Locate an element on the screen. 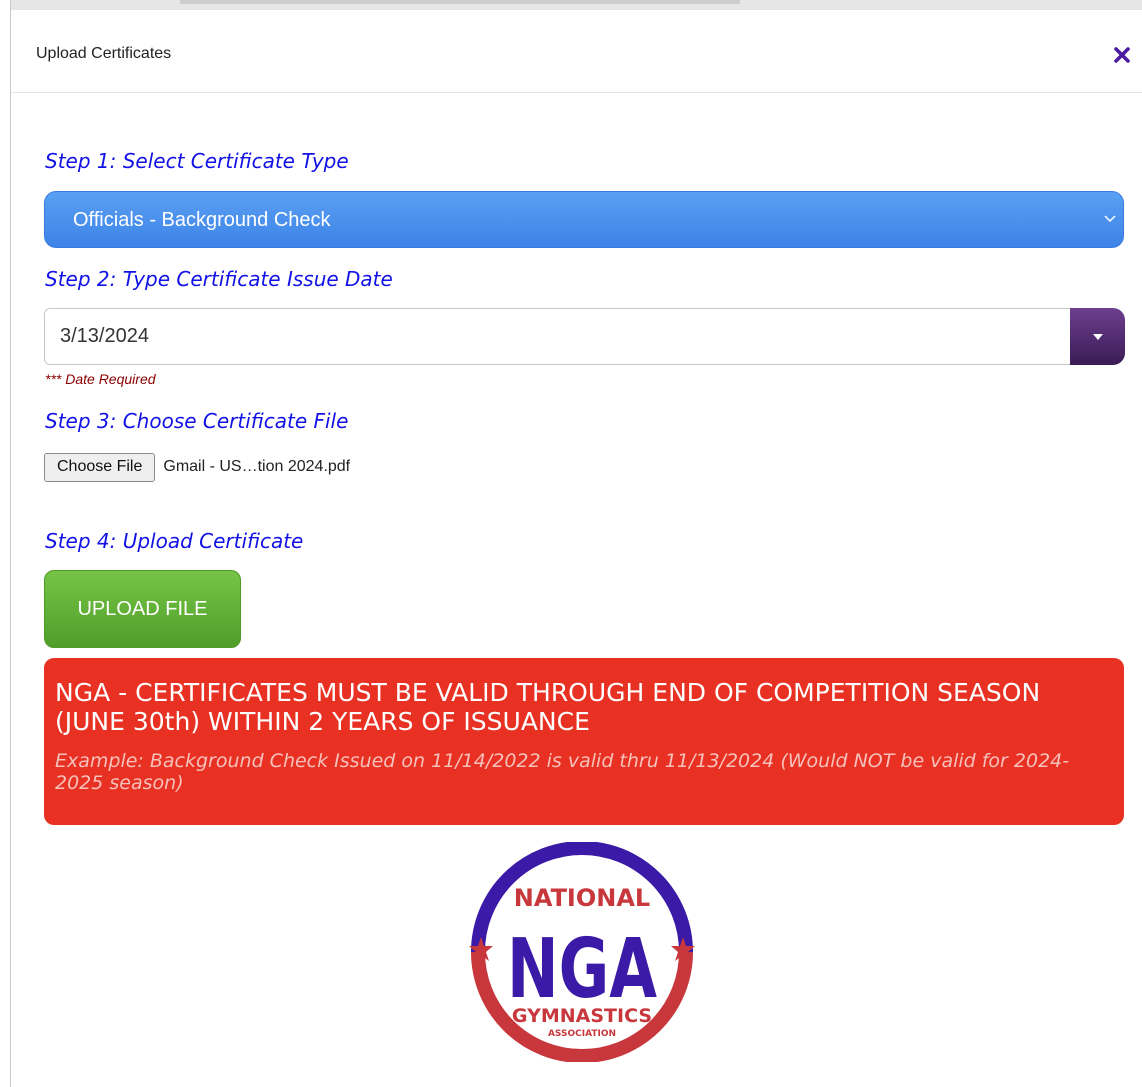  date-required-message: *** Date Required is located at coordinates (100, 379).